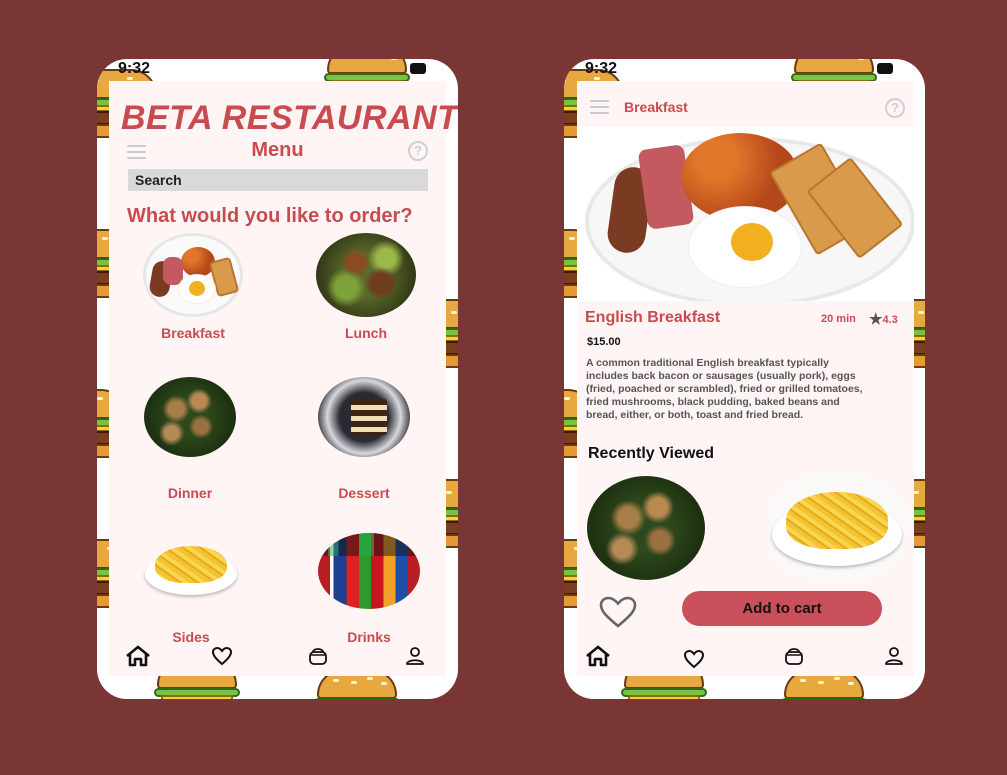 This screenshot has height=775, width=1007. What do you see at coordinates (193, 275) in the screenshot?
I see `breakfast-image` at bounding box center [193, 275].